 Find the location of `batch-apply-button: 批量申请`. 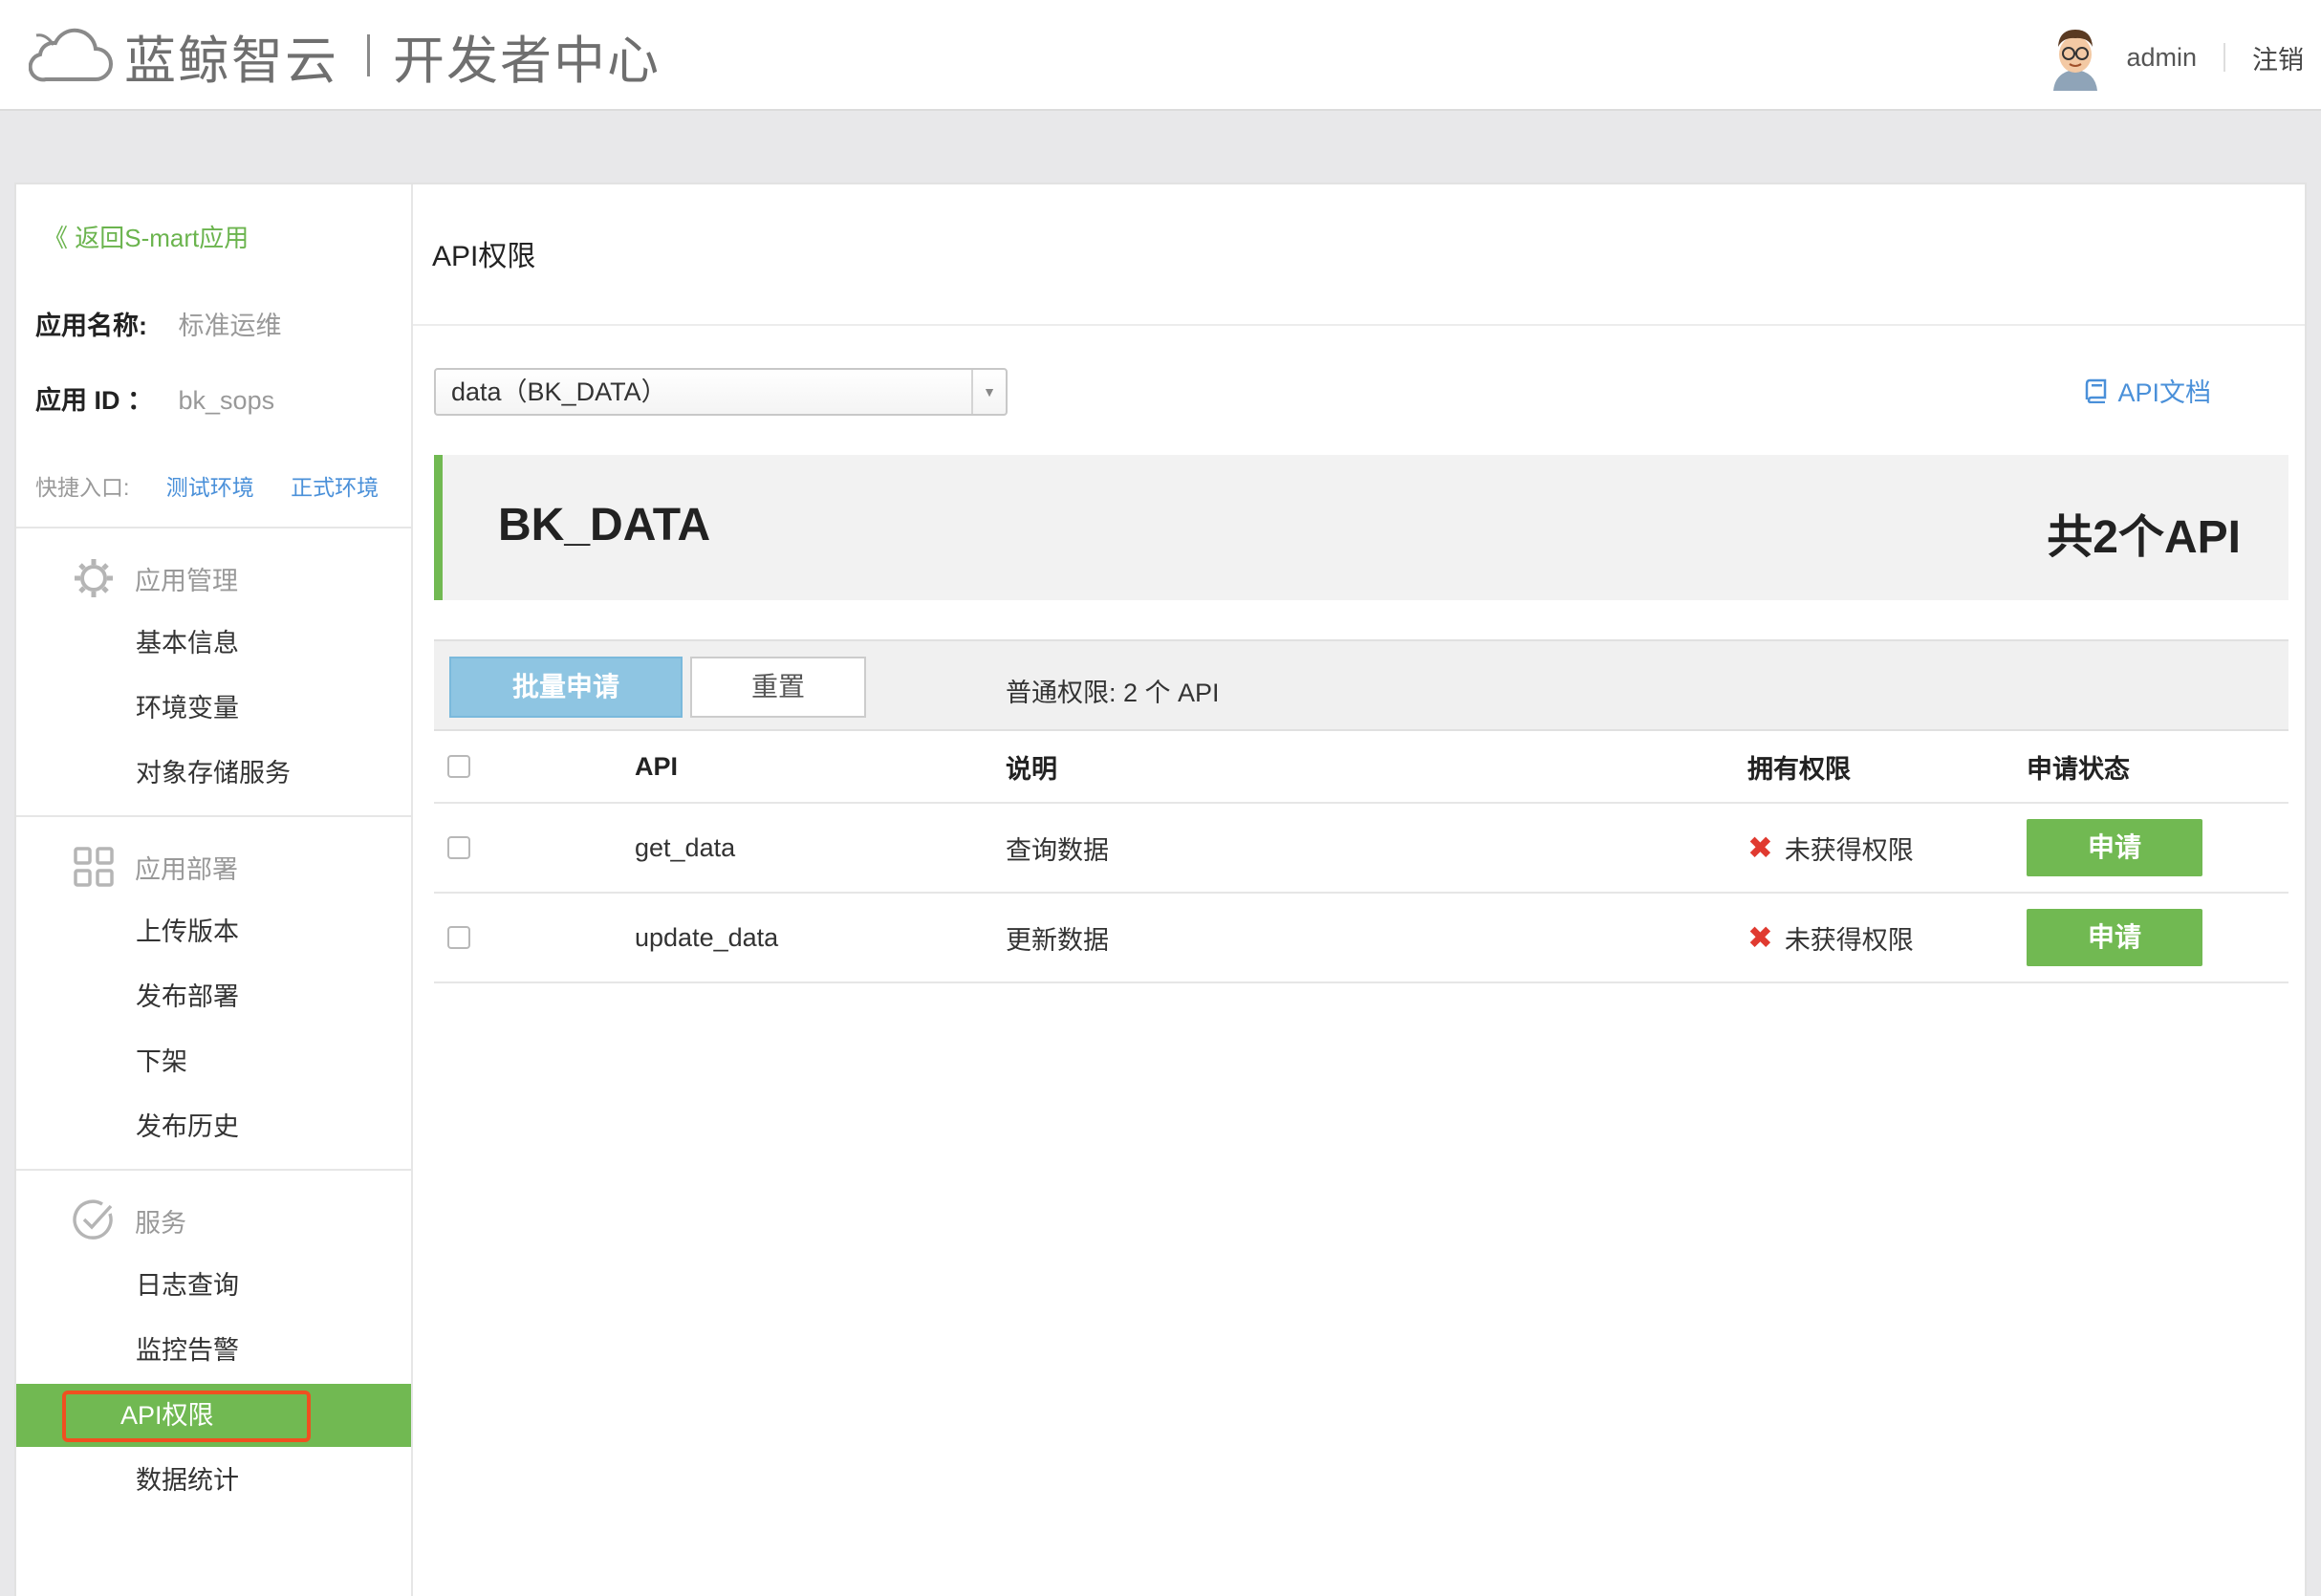

batch-apply-button: 批量申请 is located at coordinates (566, 688).